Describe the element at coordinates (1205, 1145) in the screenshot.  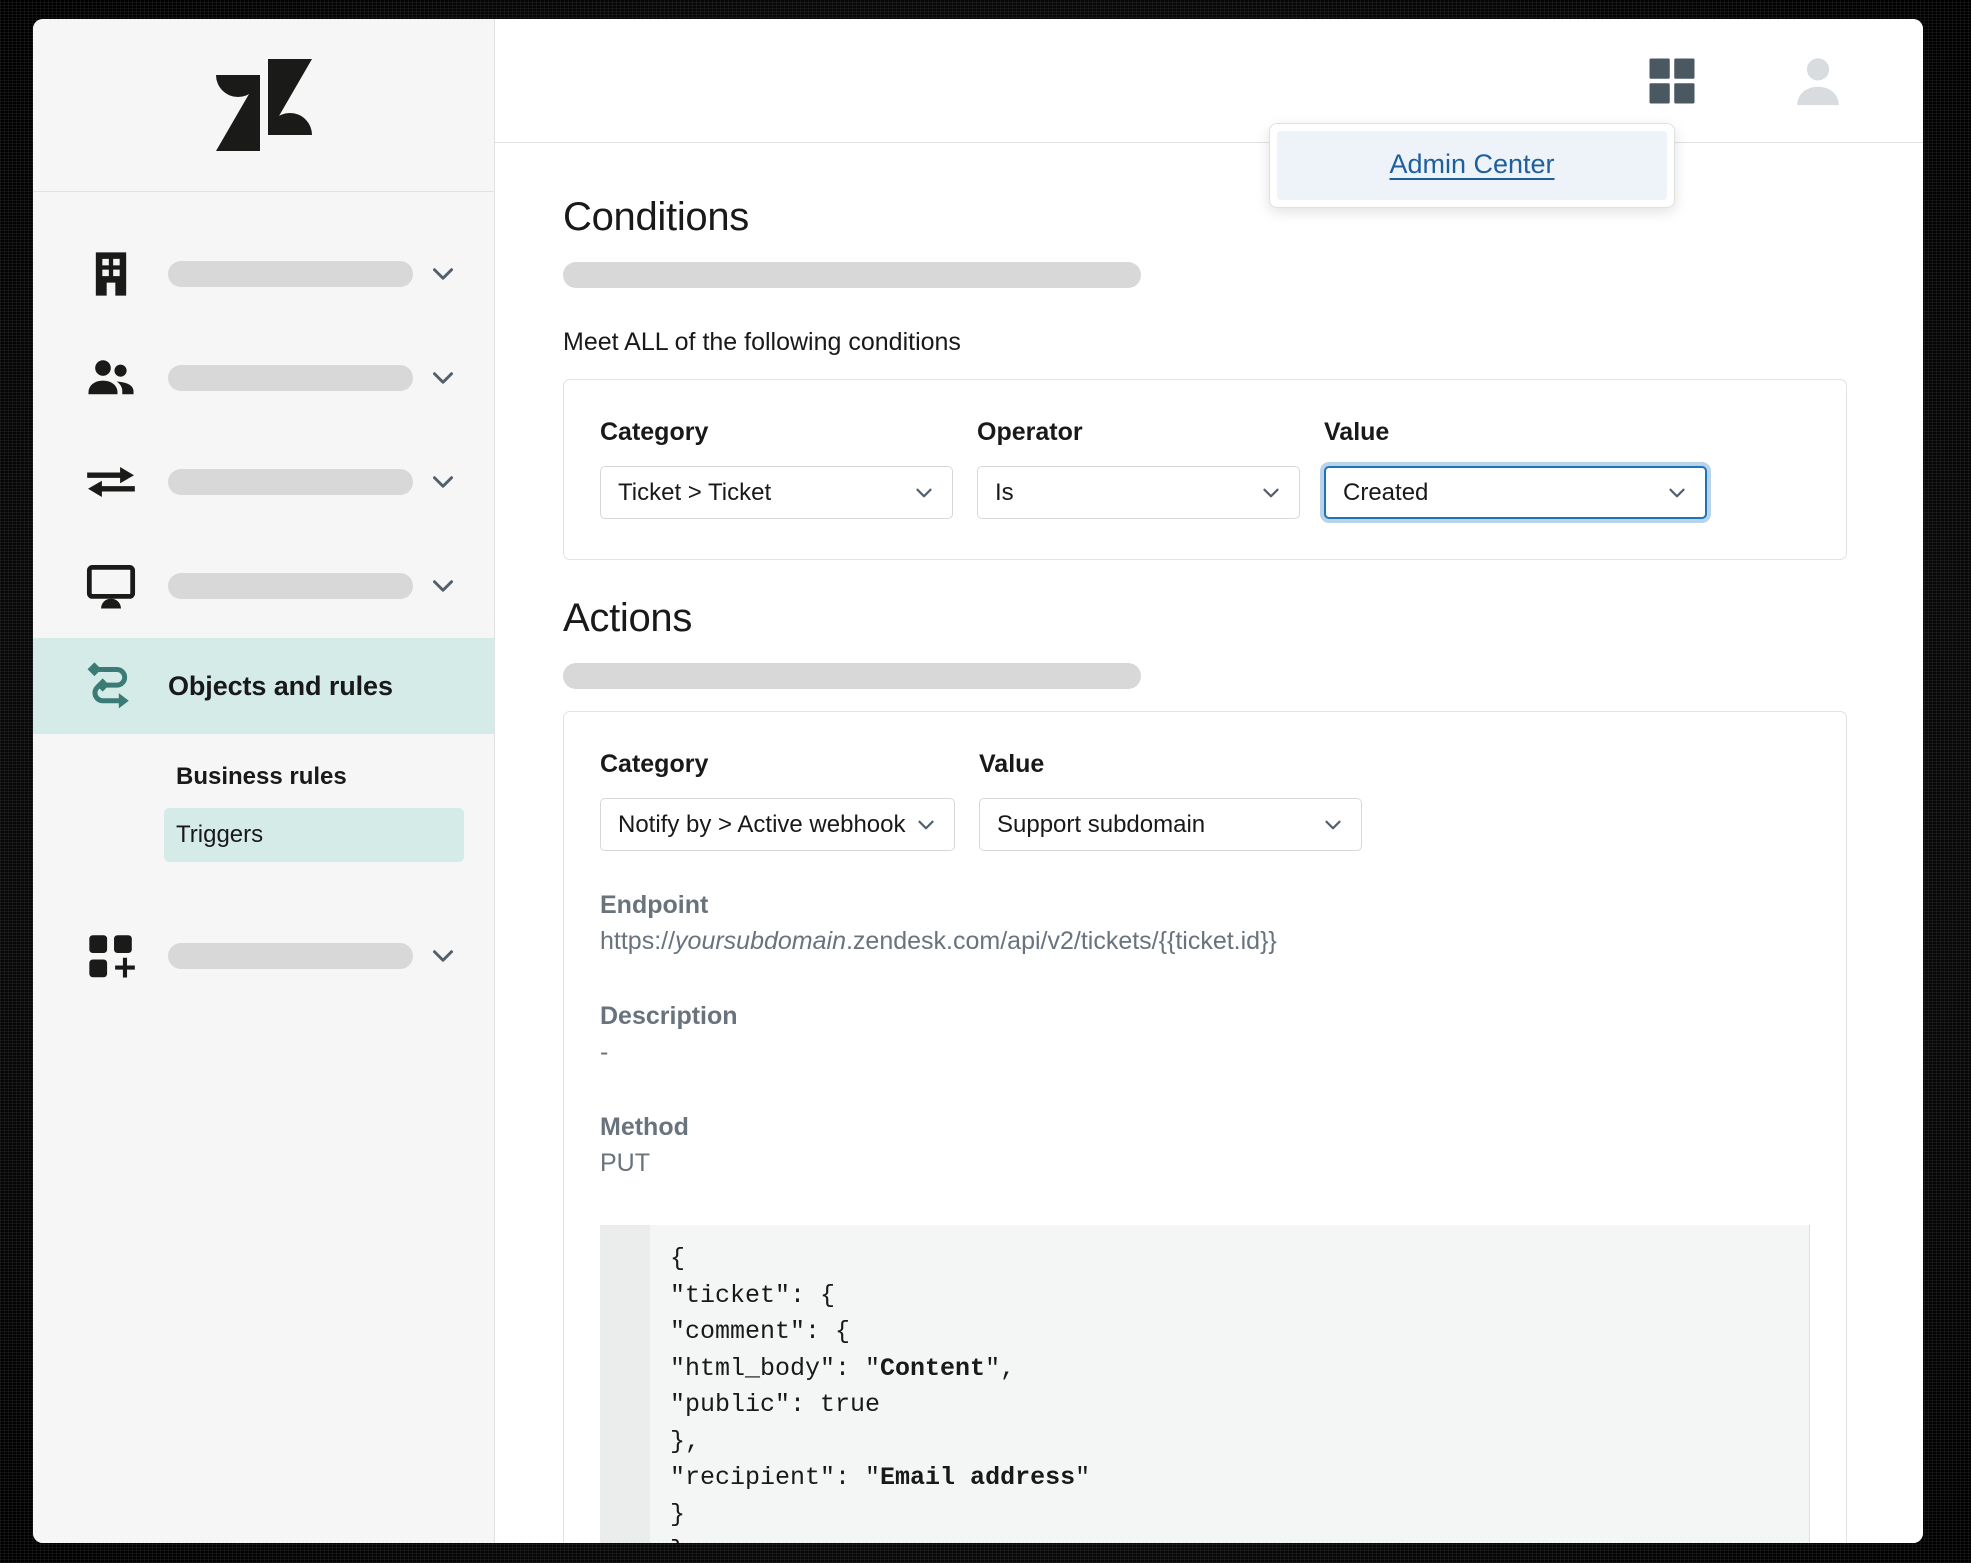
I see `method-block: Method PUT` at that location.